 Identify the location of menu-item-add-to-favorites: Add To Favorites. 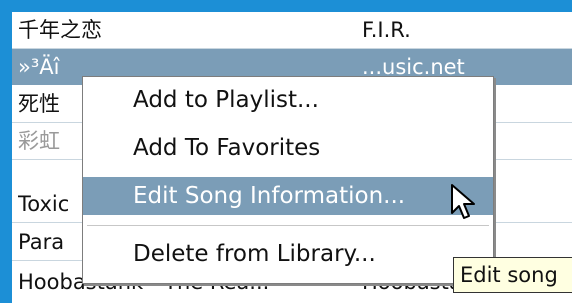
(288, 148).